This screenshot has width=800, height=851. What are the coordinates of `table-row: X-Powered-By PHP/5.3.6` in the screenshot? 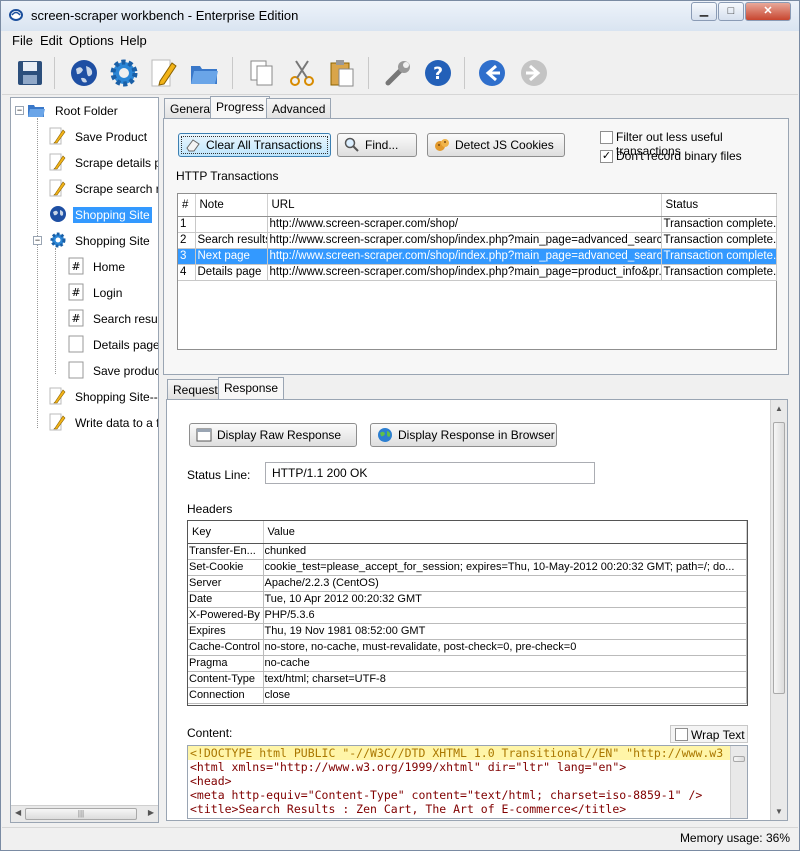 It's located at (467, 615).